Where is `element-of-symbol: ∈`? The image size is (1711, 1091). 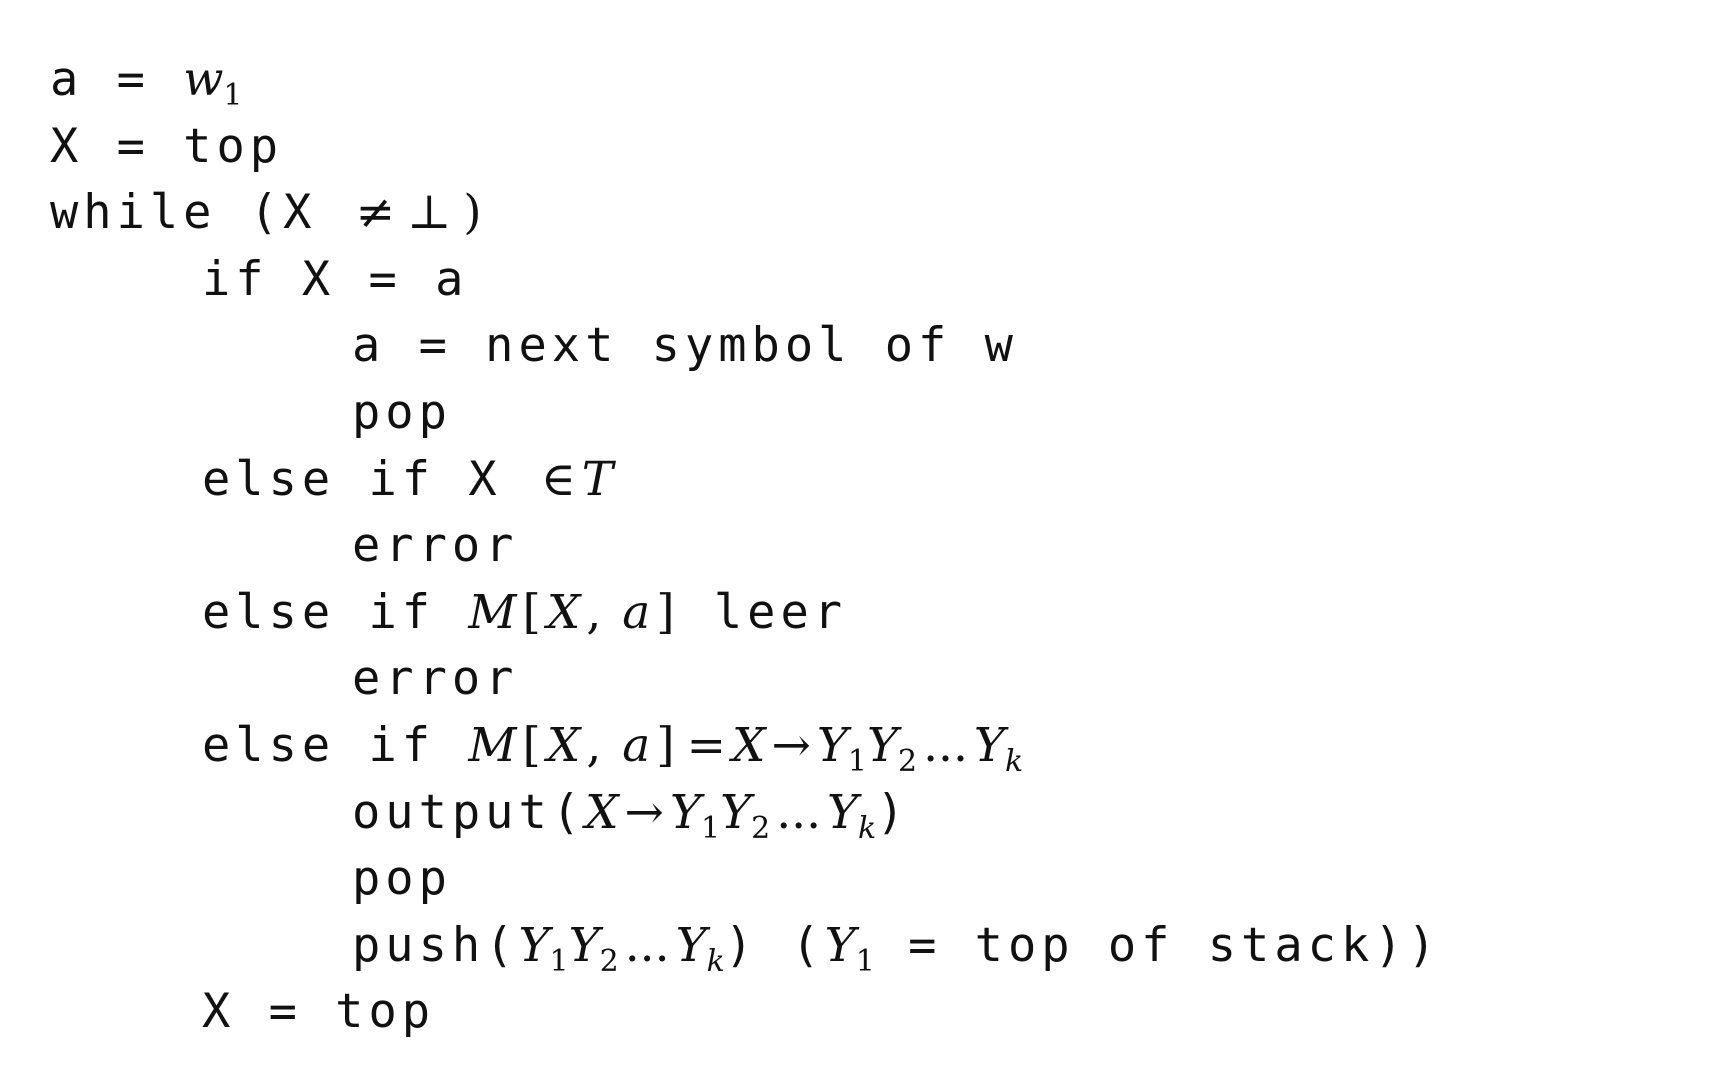 element-of-symbol: ∈ is located at coordinates (558, 479).